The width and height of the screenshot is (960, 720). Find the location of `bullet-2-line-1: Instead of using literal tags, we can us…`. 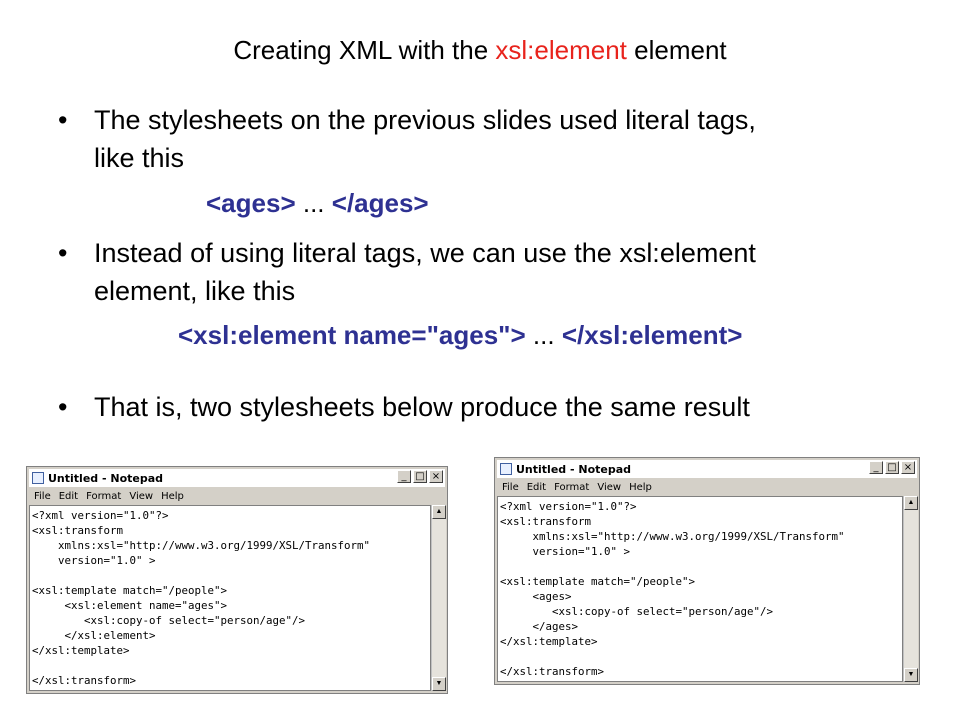

bullet-2-line-1: Instead of using literal tags, we can us… is located at coordinates (425, 253).